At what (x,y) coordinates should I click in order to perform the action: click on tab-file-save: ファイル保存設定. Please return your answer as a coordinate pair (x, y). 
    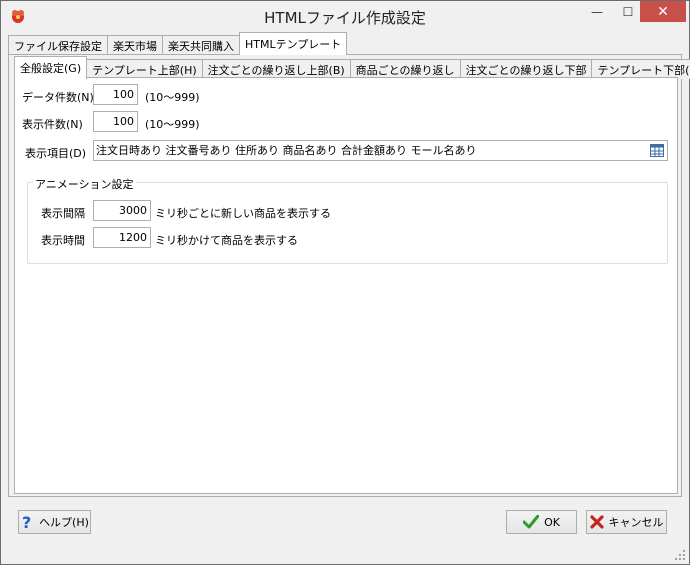
    Looking at the image, I should click on (58, 45).